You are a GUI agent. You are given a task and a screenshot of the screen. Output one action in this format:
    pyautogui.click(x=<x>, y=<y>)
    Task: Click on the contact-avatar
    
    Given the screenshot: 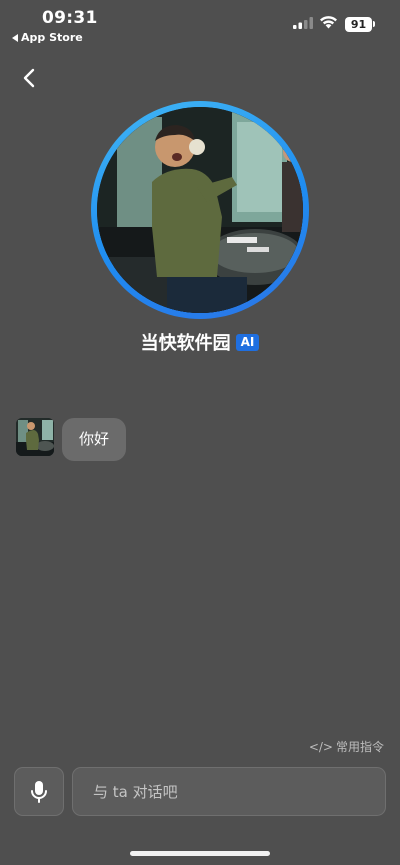 What is the action you would take?
    pyautogui.click(x=200, y=210)
    